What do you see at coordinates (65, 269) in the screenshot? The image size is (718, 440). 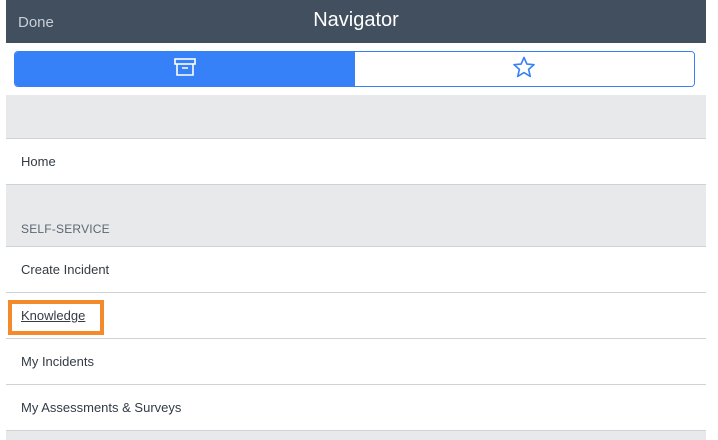 I see `menu-item-label: Create Incident` at bounding box center [65, 269].